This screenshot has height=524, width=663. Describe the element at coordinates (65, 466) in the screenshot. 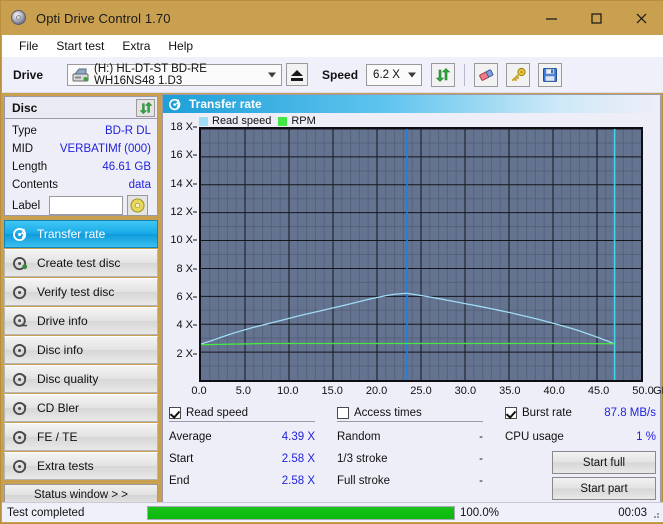

I see `sidebar-item-label: Extra tests` at that location.